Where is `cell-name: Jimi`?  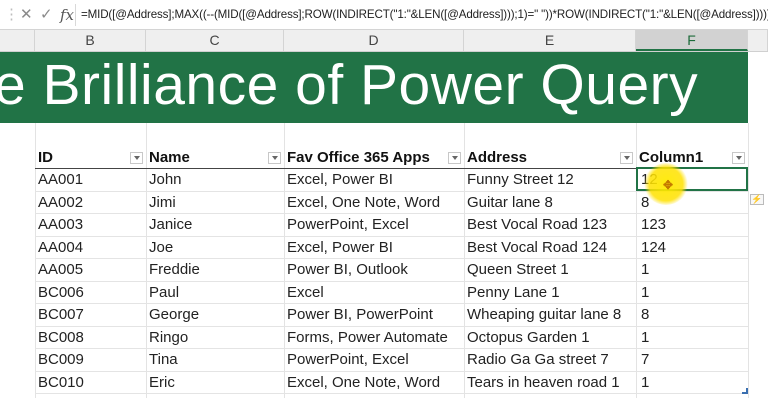 cell-name: Jimi is located at coordinates (215, 202).